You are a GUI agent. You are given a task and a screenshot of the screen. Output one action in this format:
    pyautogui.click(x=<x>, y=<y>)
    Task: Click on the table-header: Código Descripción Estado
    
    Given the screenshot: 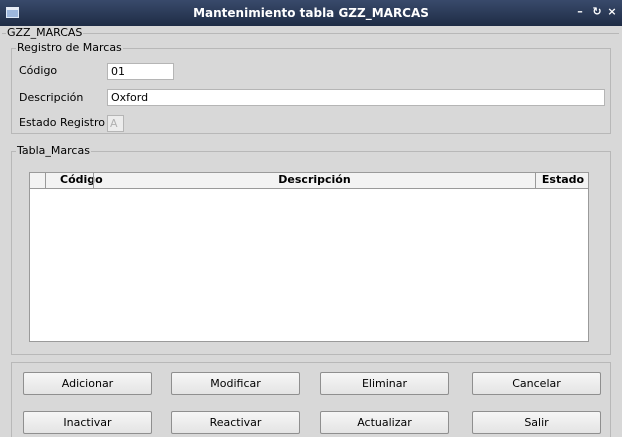 What is the action you would take?
    pyautogui.click(x=309, y=181)
    